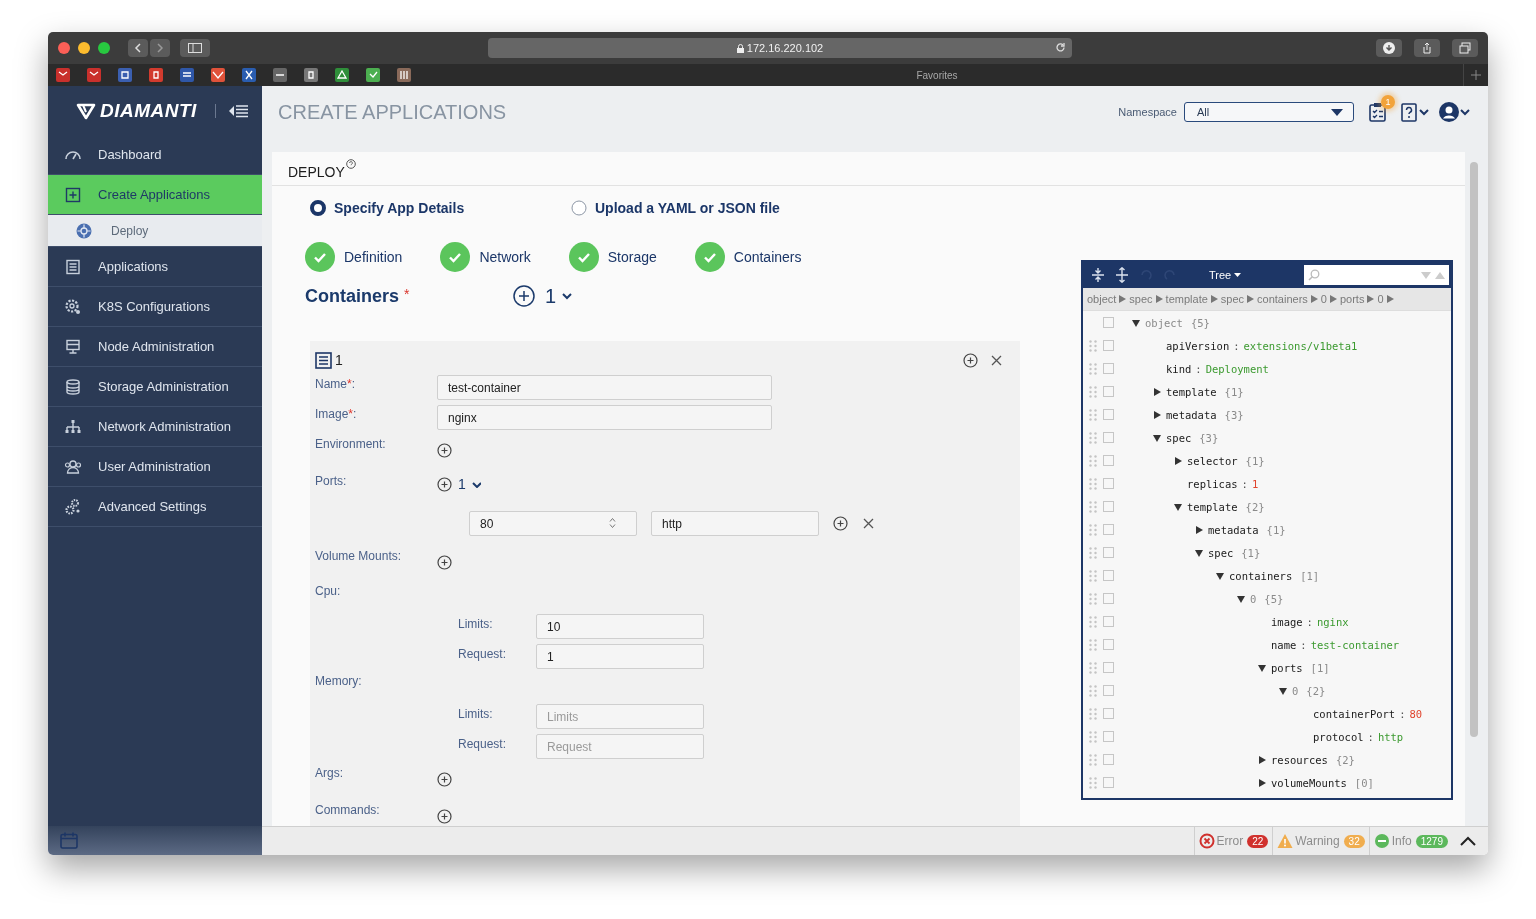 The height and width of the screenshot is (919, 1536). What do you see at coordinates (1122, 275) in the screenshot?
I see `collapse-all-icon` at bounding box center [1122, 275].